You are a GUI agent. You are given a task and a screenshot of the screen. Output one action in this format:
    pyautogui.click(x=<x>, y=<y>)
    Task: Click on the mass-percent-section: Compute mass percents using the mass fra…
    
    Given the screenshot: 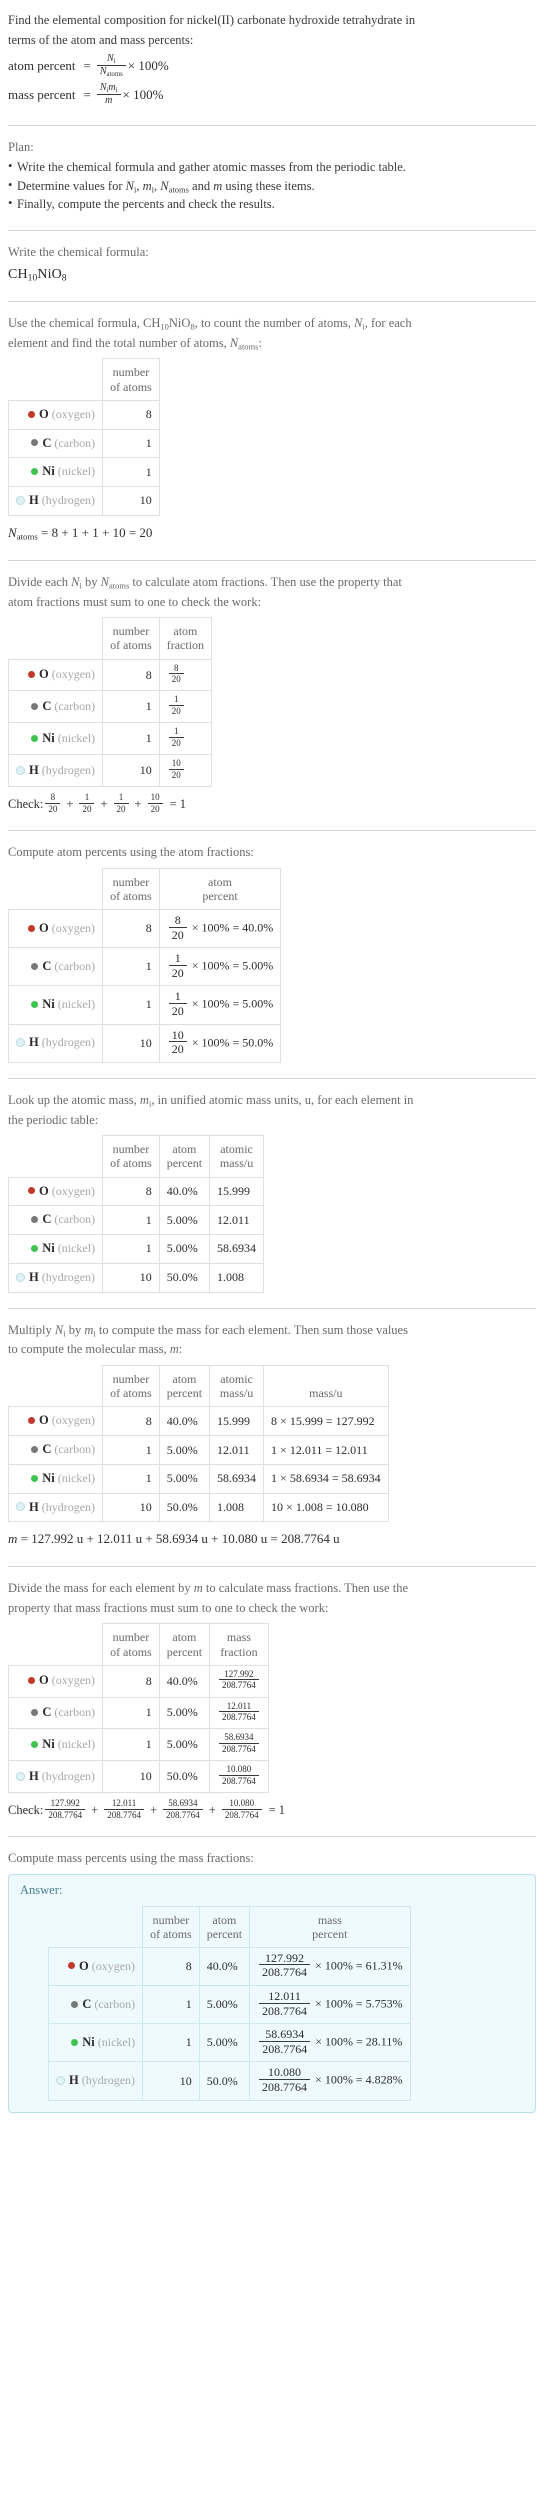 What is the action you would take?
    pyautogui.click(x=272, y=1982)
    